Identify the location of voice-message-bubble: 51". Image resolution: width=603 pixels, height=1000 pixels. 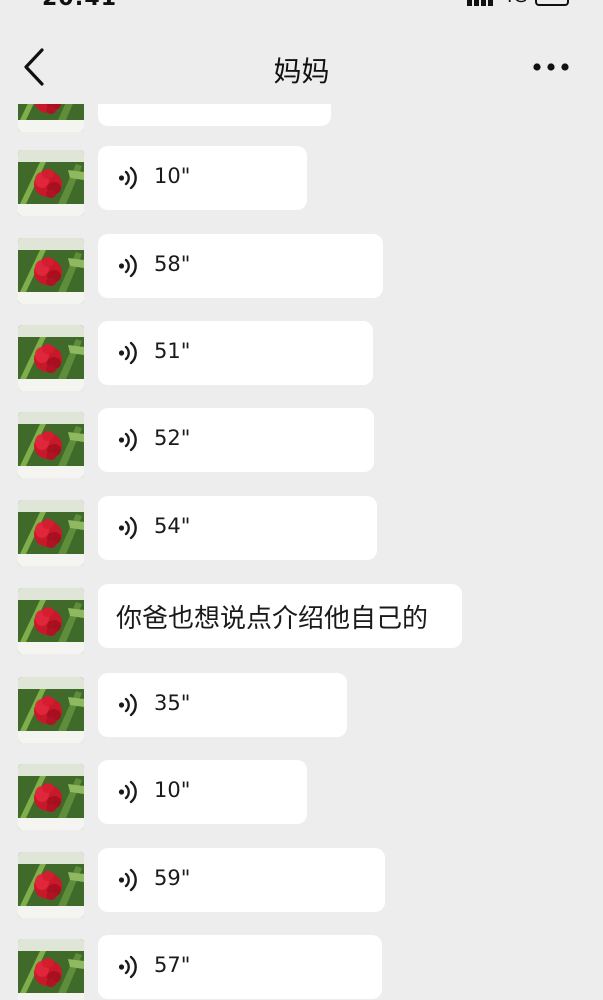
(235, 353).